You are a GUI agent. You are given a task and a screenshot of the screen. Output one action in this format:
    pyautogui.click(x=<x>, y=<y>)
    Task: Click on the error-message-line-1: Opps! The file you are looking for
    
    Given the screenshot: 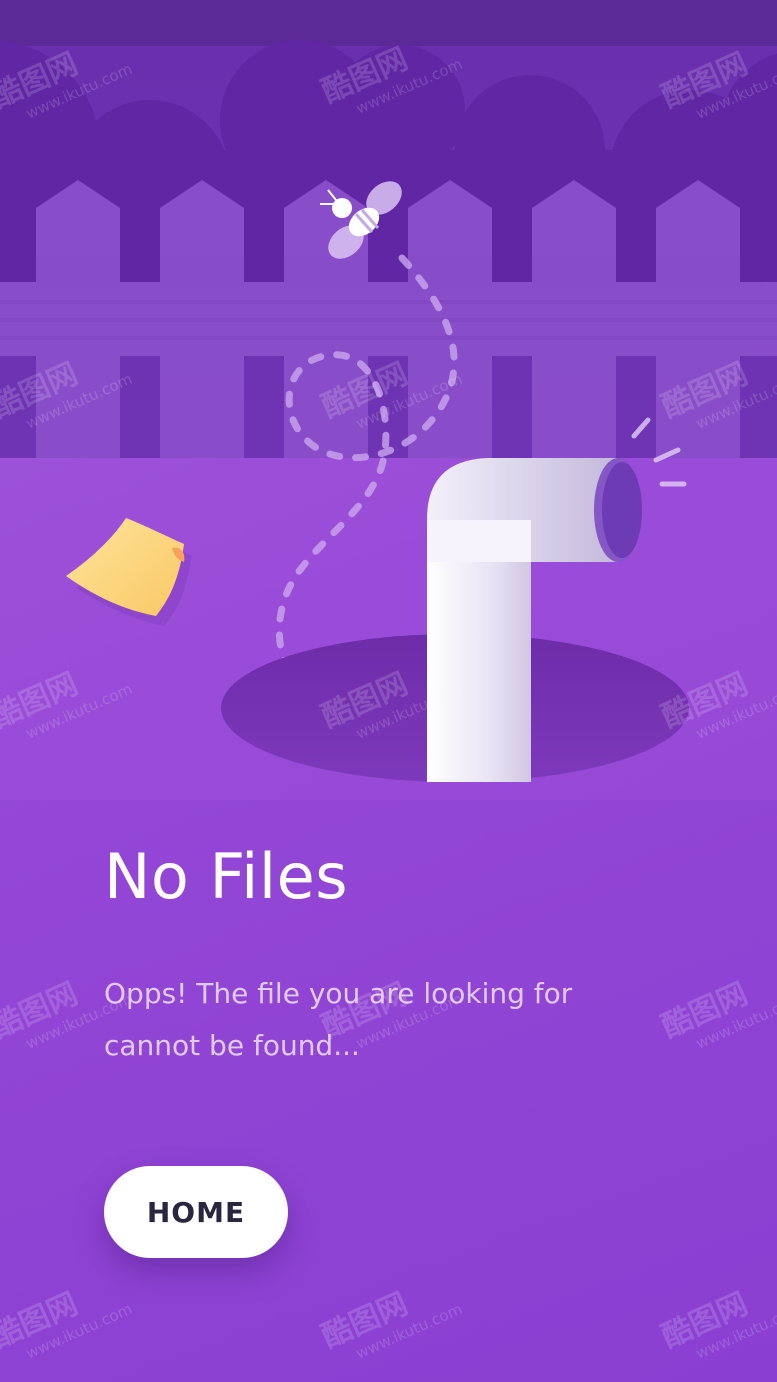 What is the action you would take?
    pyautogui.click(x=338, y=993)
    